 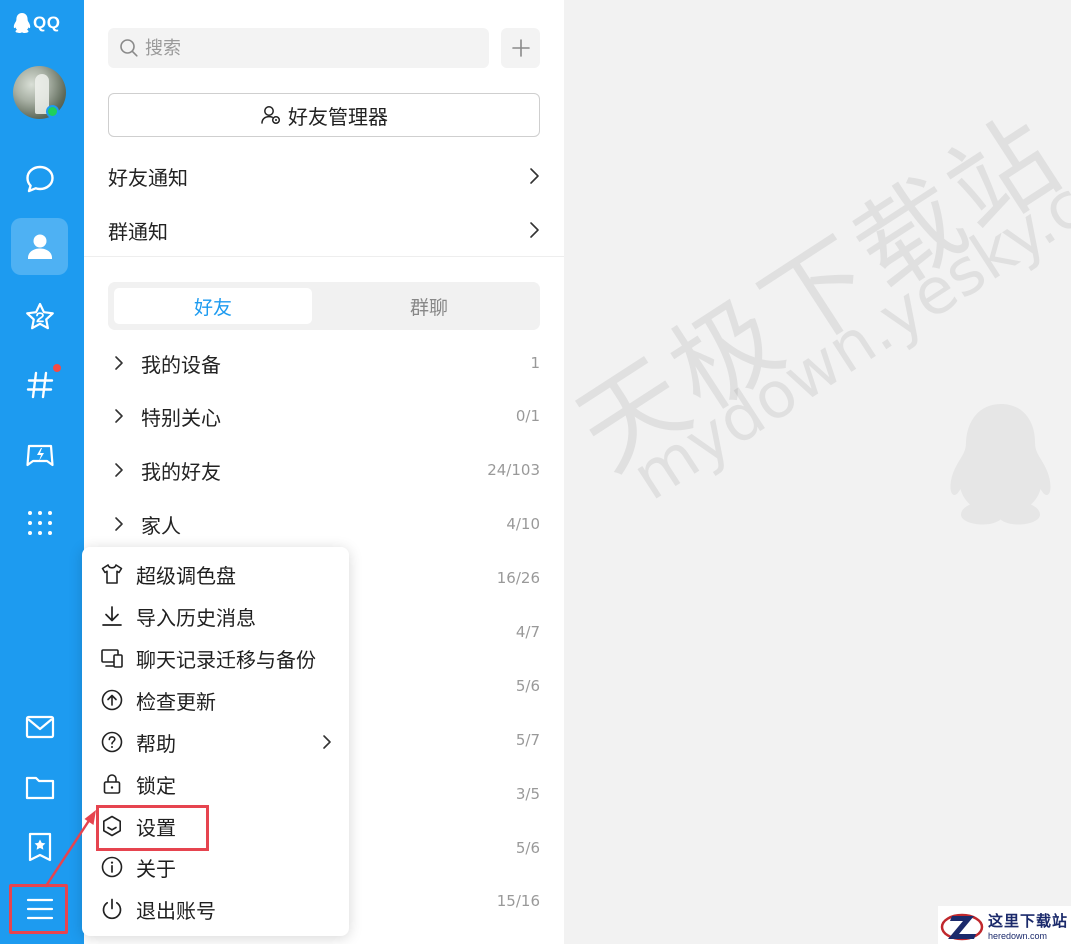 I want to click on group-name: 家人, so click(x=161, y=525).